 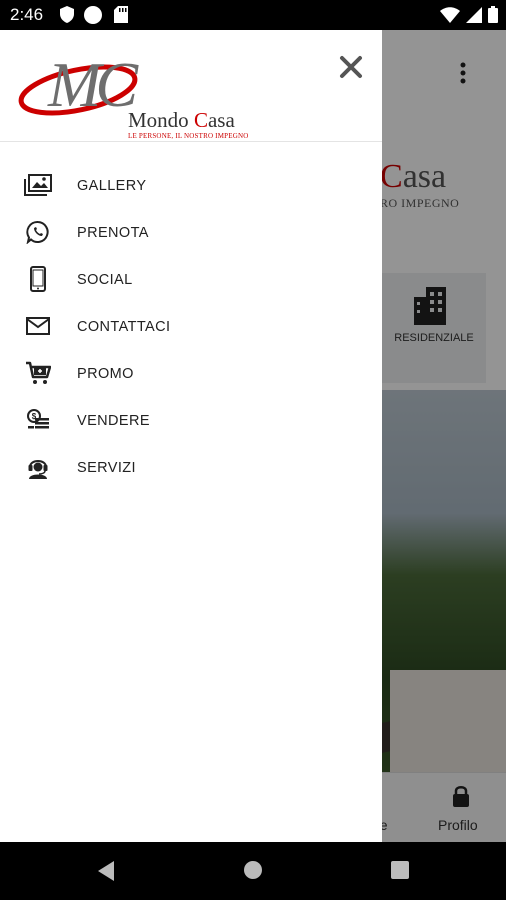 What do you see at coordinates (191, 420) in the screenshot?
I see `menu-item-vendere: $ VENDERE` at bounding box center [191, 420].